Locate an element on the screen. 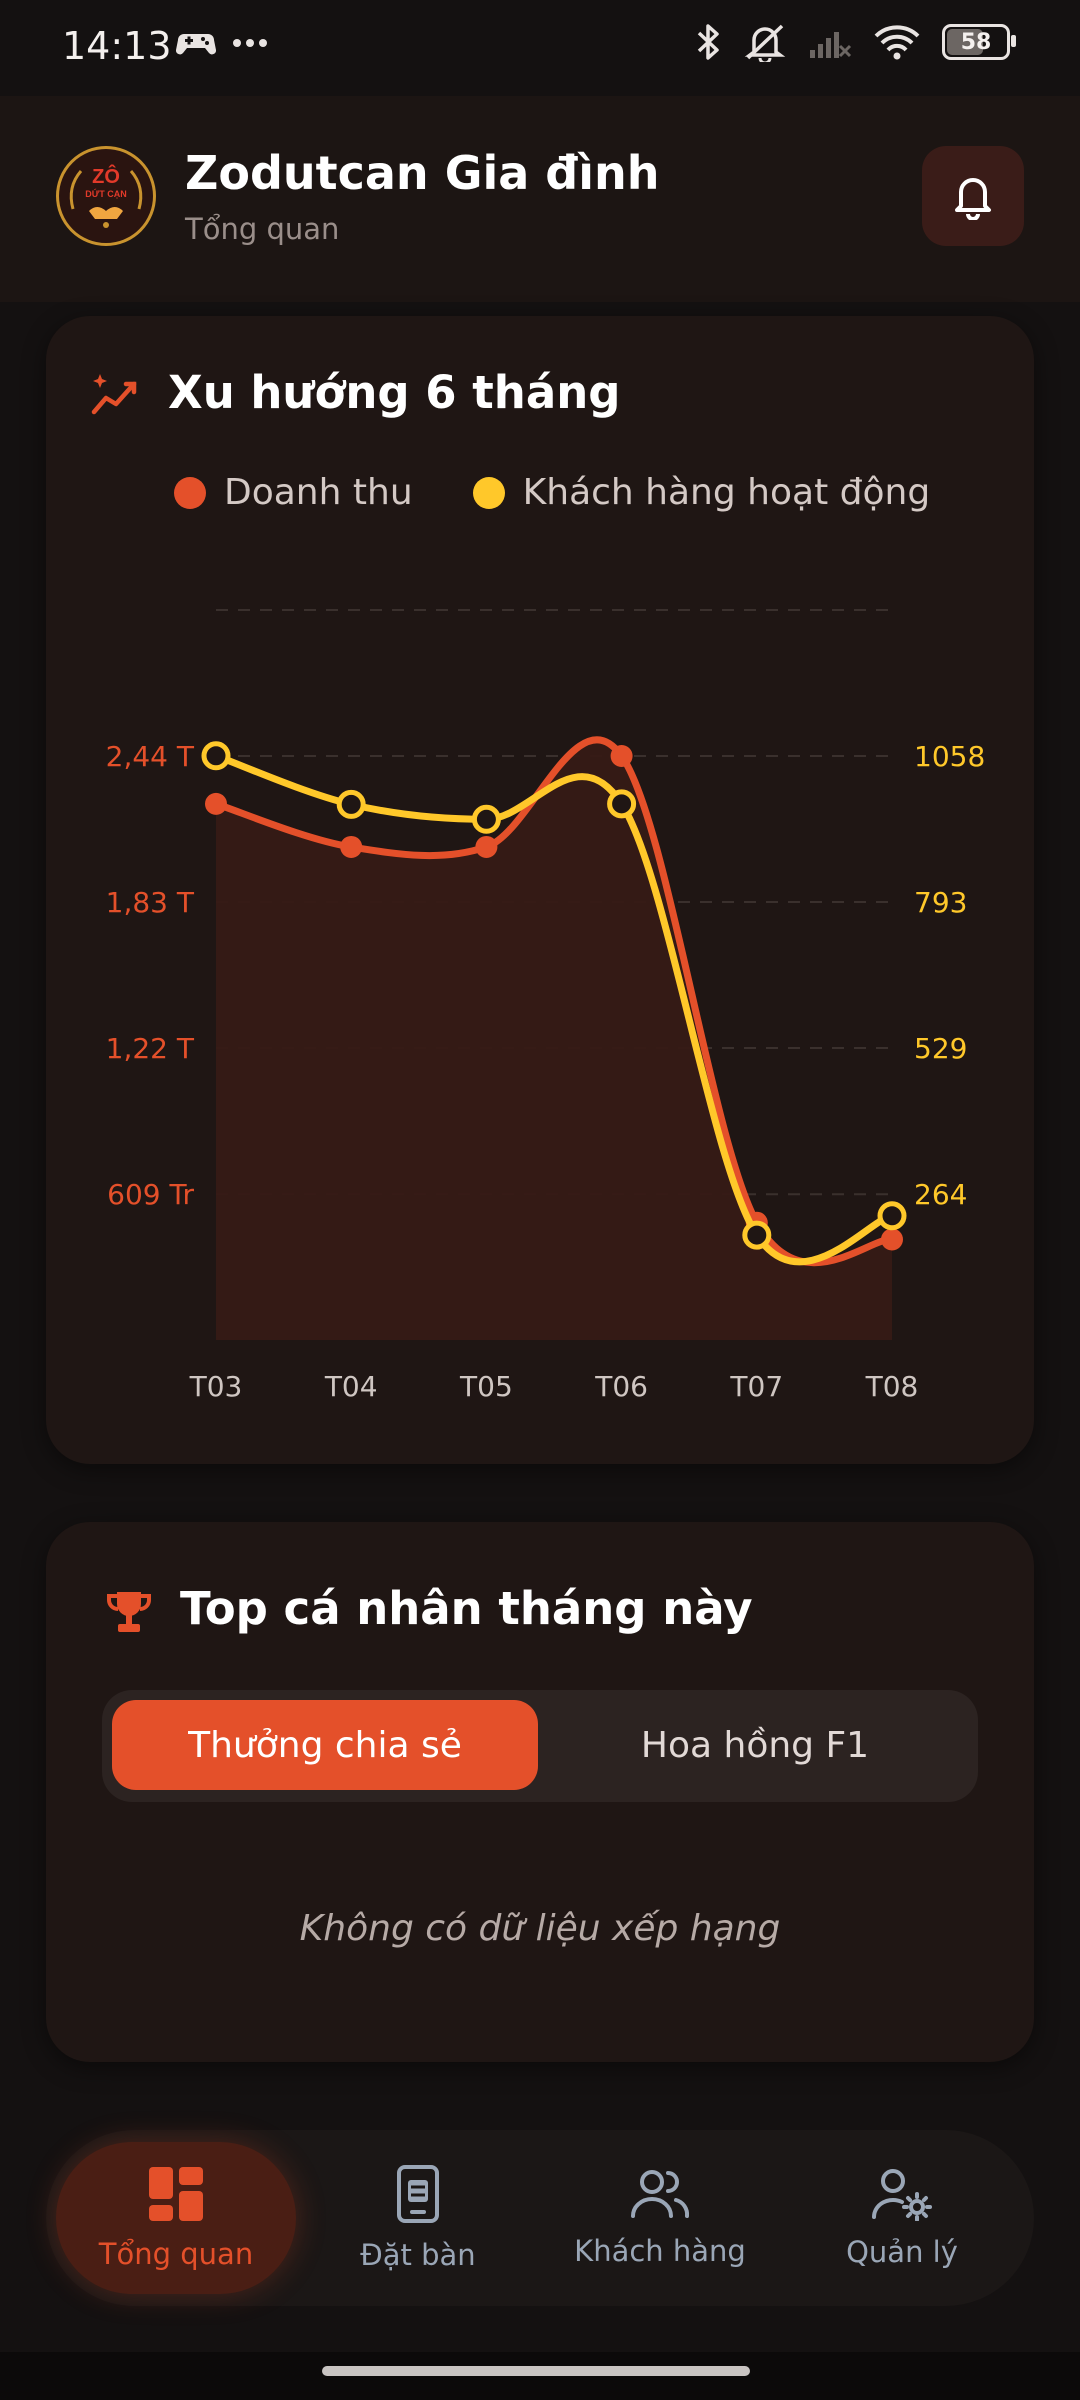 The height and width of the screenshot is (2400, 1080). ranking-tab-switch: Thưởng chia sẻ Hoa hồng F1 is located at coordinates (540, 1746).